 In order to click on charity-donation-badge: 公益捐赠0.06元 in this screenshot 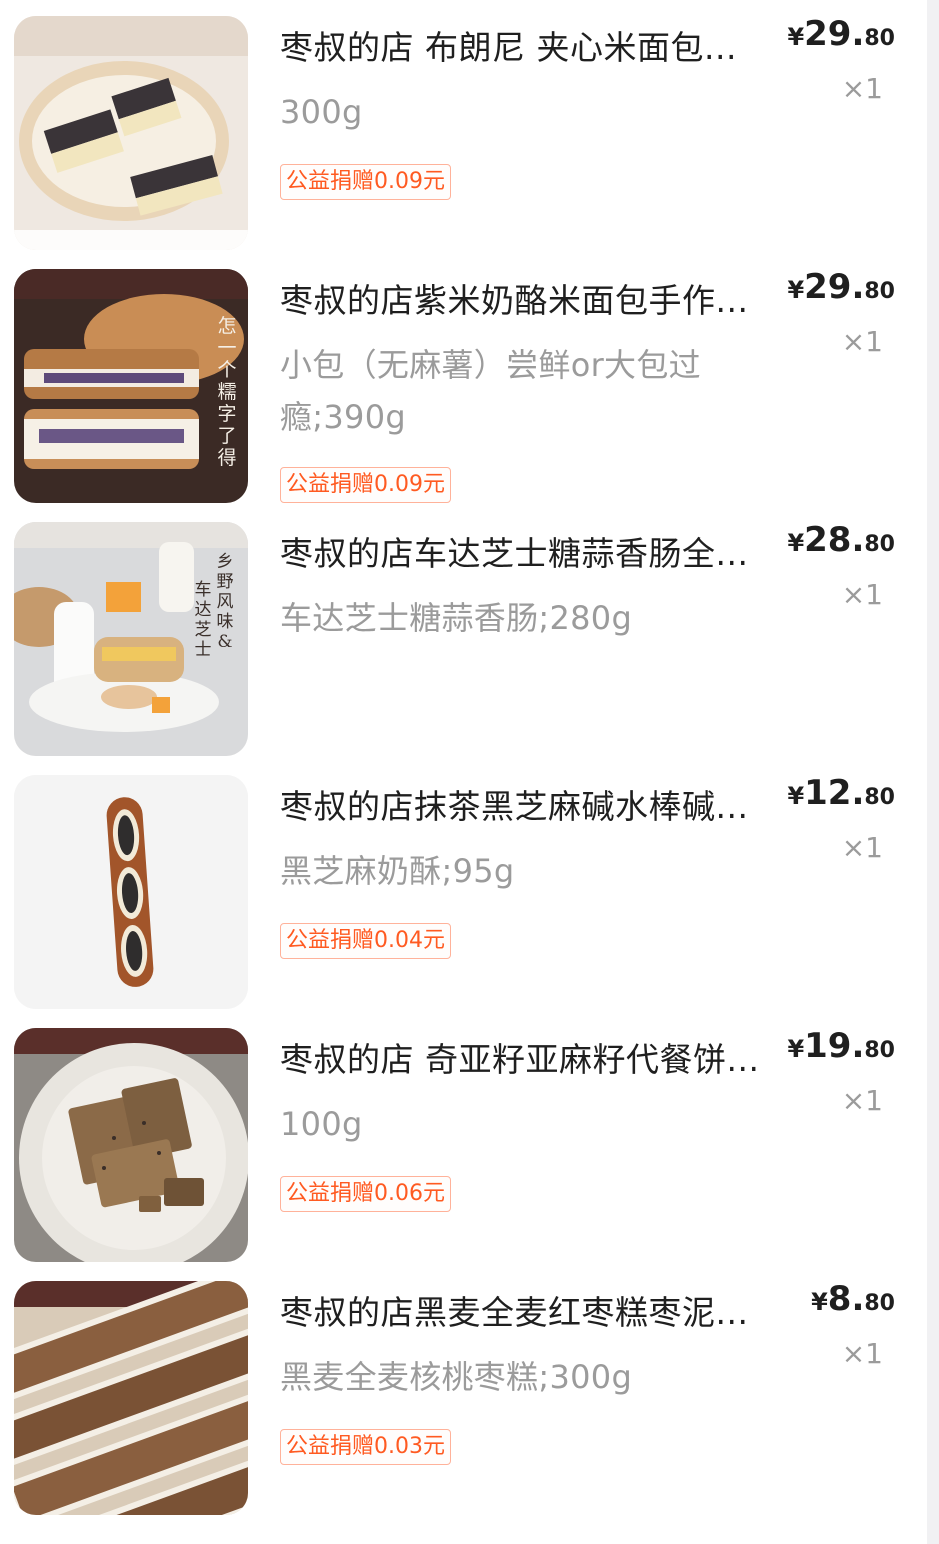, I will do `click(365, 1194)`.